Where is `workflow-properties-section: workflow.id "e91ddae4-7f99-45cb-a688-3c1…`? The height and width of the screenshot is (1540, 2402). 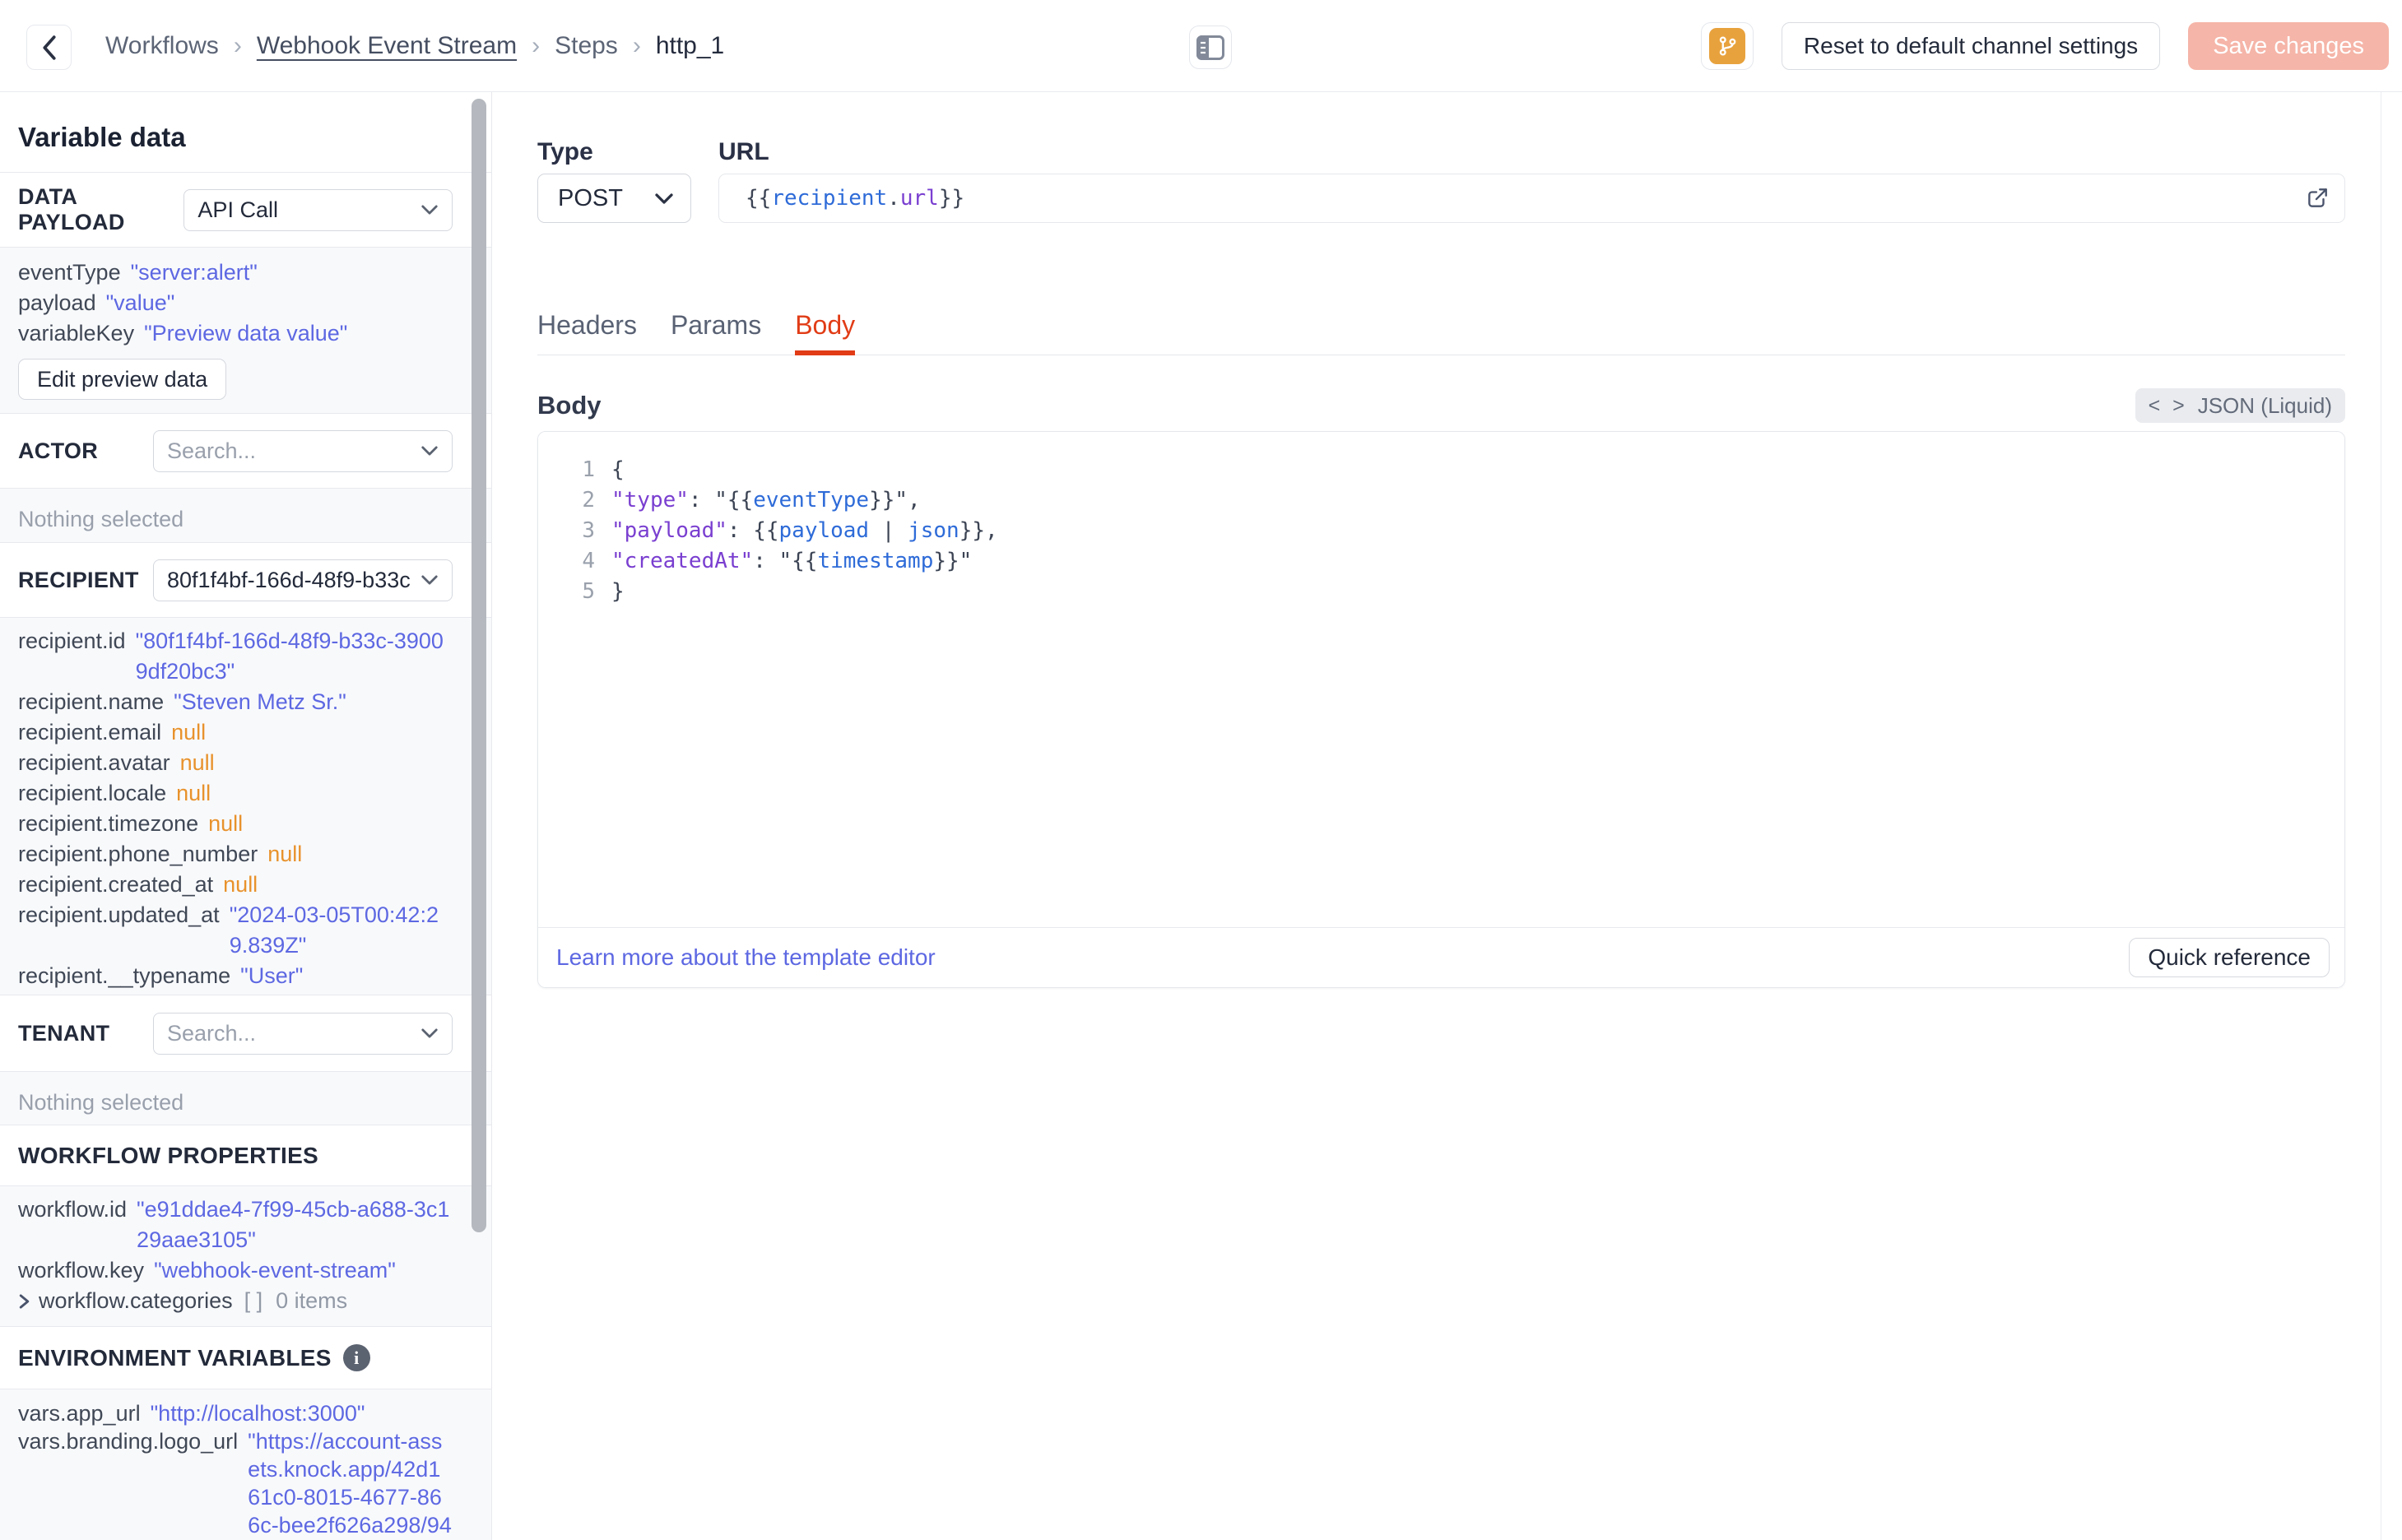 workflow-properties-section: workflow.id "e91ddae4-7f99-45cb-a688-3c1… is located at coordinates (245, 1256).